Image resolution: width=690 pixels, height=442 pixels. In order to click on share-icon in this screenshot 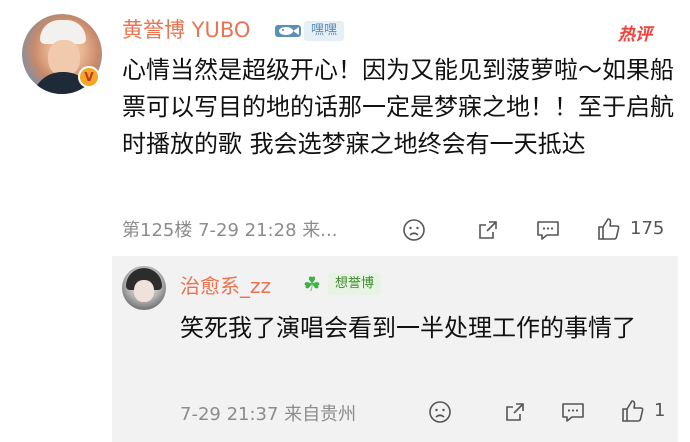, I will do `click(488, 230)`.